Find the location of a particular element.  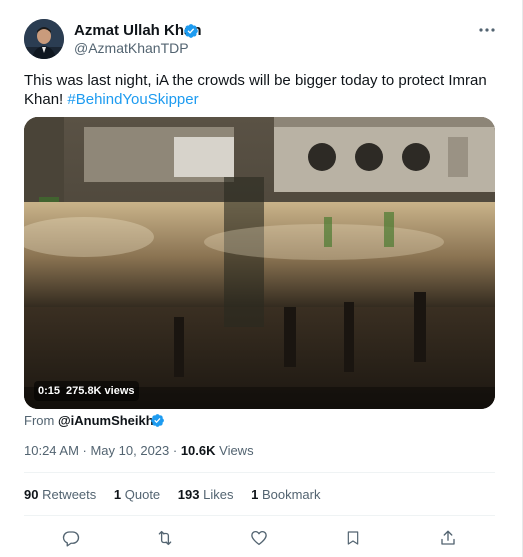

like-button is located at coordinates (259, 538).